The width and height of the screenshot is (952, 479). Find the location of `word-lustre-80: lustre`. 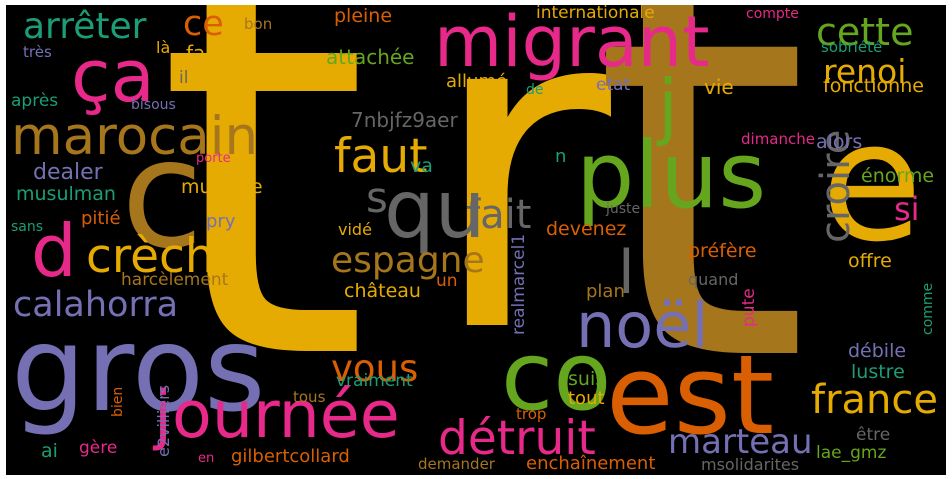

word-lustre-80: lustre is located at coordinates (878, 372).